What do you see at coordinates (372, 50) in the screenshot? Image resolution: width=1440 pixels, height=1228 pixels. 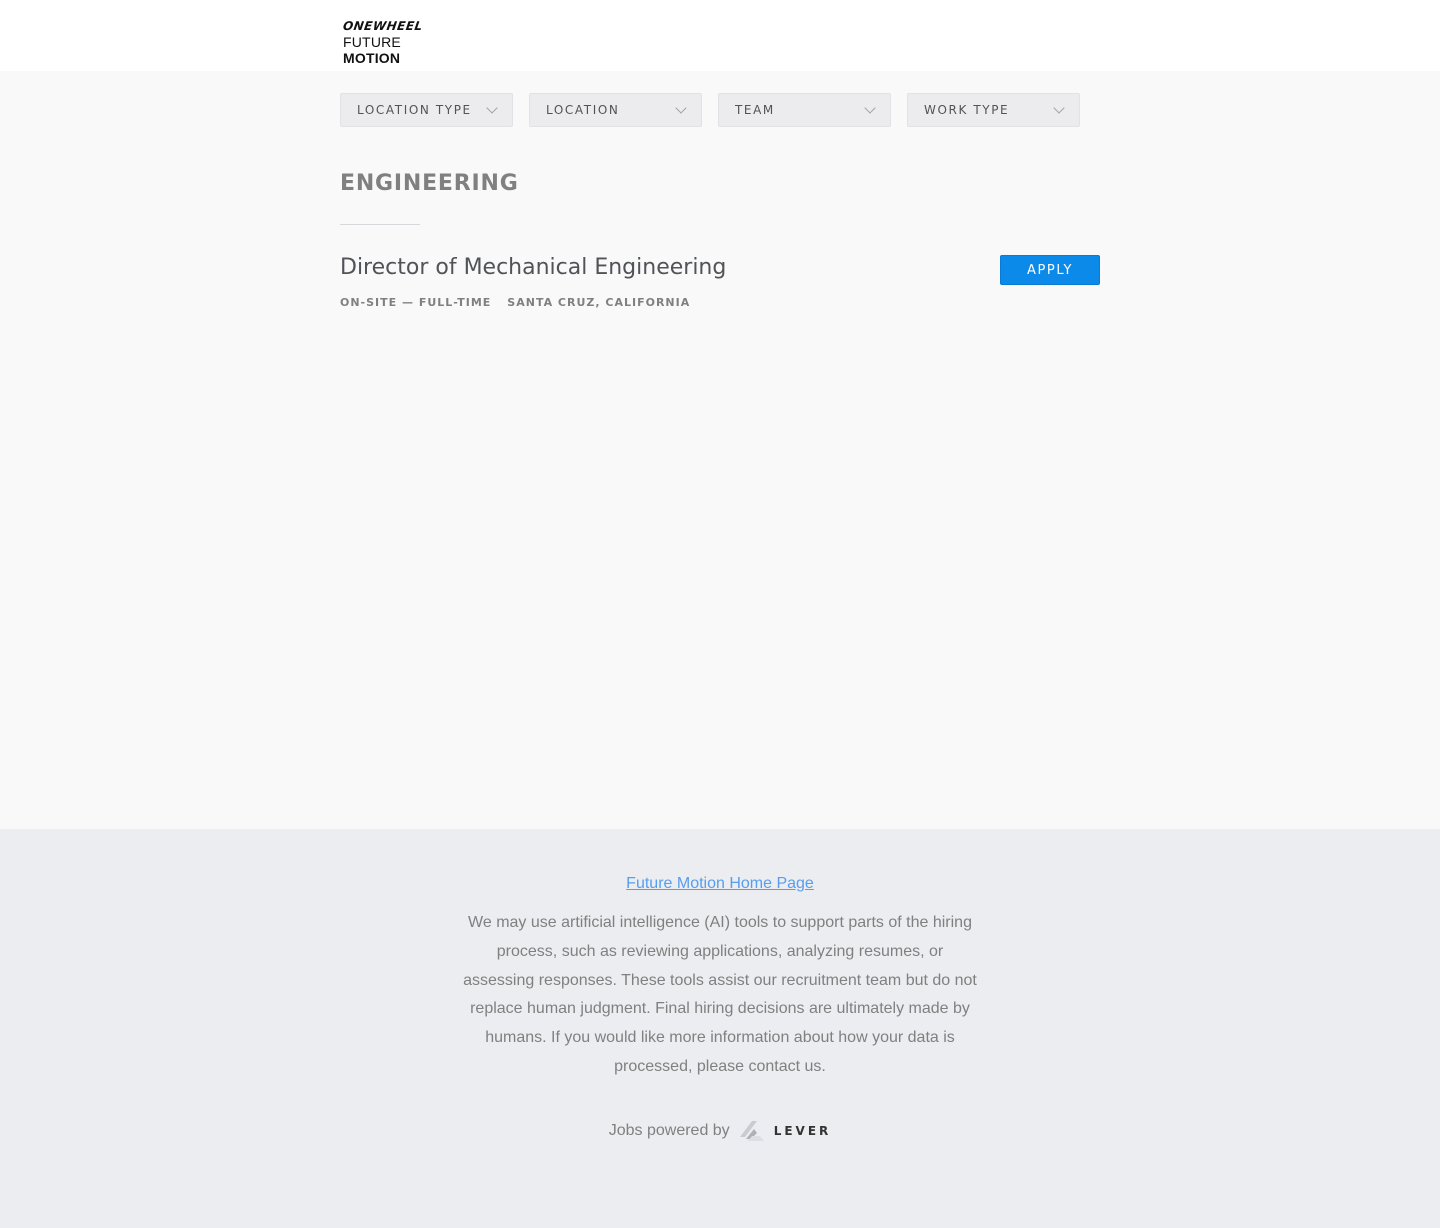 I see `logo-future-motion-text: FUTURE MOTION` at bounding box center [372, 50].